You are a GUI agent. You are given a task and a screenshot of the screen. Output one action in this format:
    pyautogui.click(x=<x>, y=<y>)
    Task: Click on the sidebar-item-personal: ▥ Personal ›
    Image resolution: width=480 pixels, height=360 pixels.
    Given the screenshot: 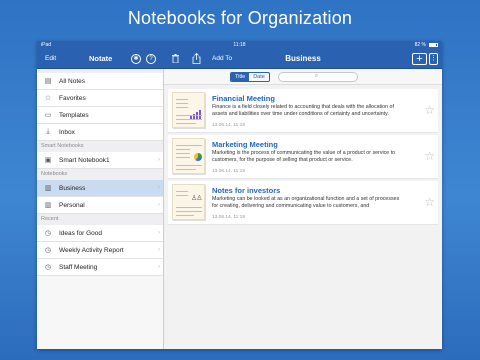 What is the action you would take?
    pyautogui.click(x=100, y=205)
    